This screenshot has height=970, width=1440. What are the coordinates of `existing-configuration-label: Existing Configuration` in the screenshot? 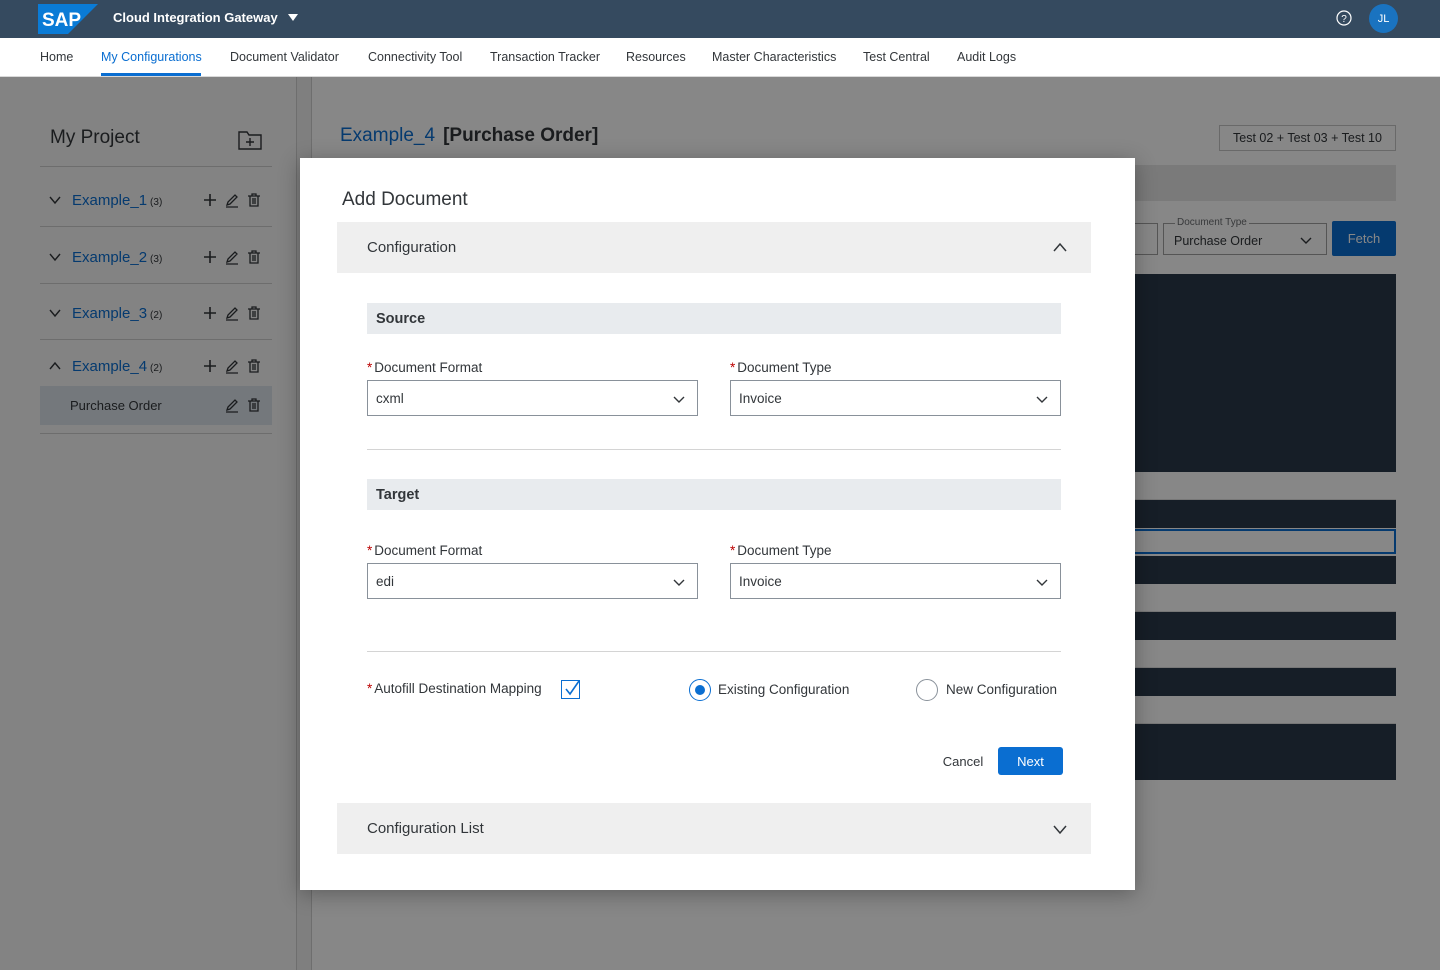 It's located at (783, 689).